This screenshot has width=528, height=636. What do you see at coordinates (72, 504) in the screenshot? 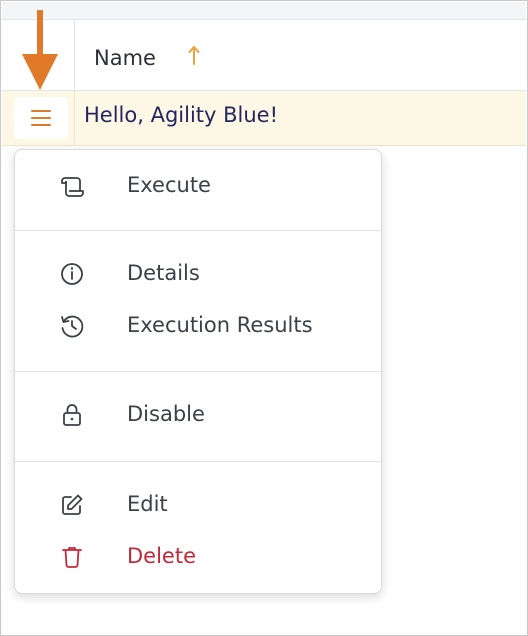
I see `edit-icon` at bounding box center [72, 504].